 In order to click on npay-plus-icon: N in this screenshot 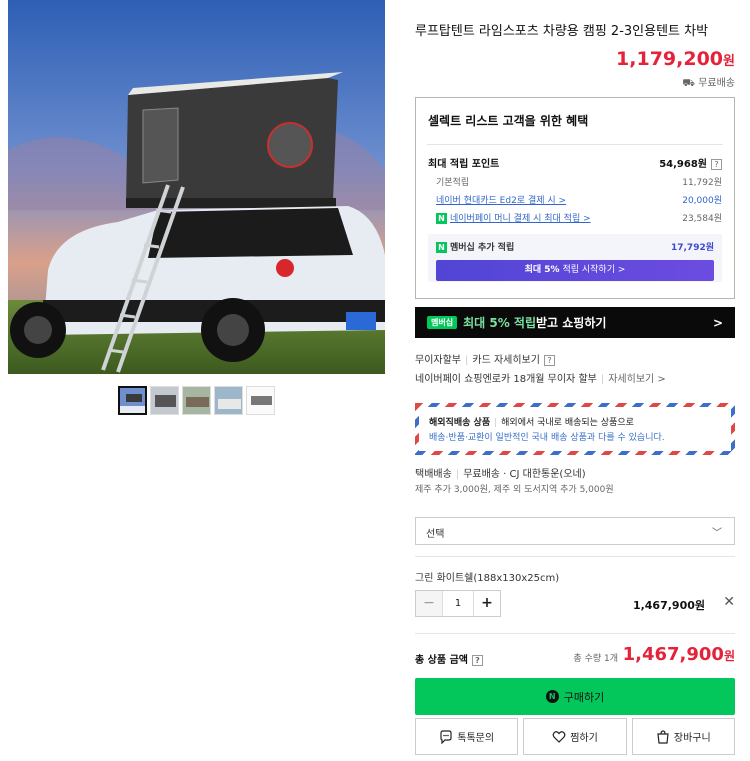, I will do `click(441, 247)`.